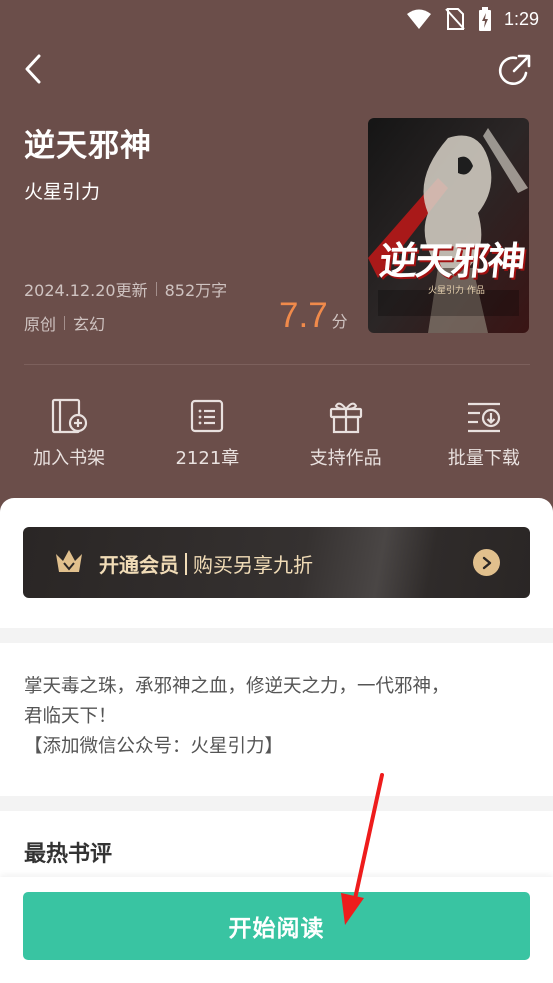 This screenshot has height=983, width=553. Describe the element at coordinates (207, 458) in the screenshot. I see `action-label: 2121章` at that location.